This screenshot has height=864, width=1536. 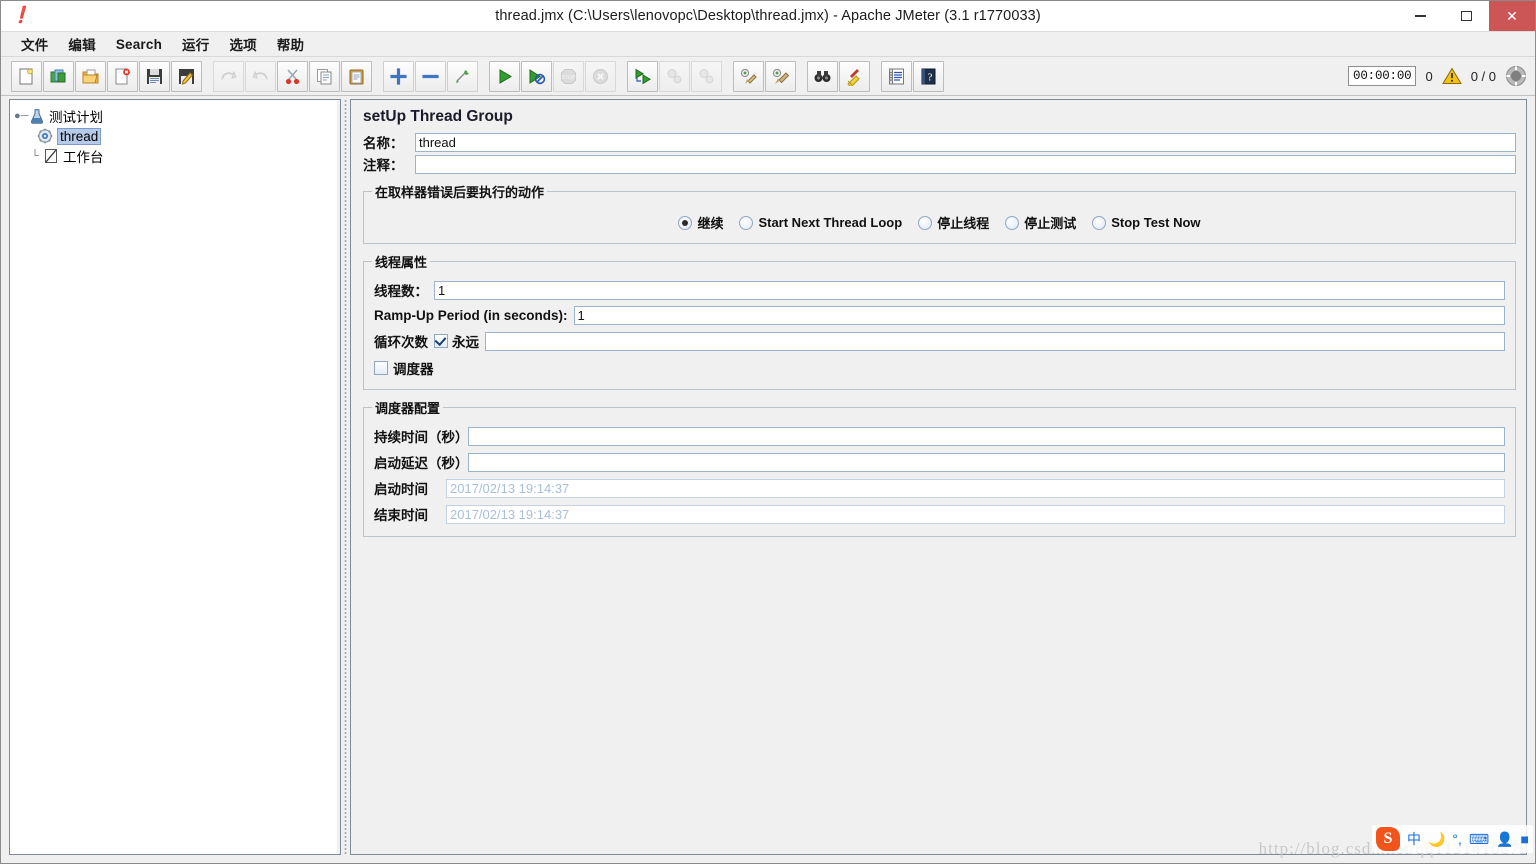 What do you see at coordinates (600, 76) in the screenshot?
I see `shutdown-button` at bounding box center [600, 76].